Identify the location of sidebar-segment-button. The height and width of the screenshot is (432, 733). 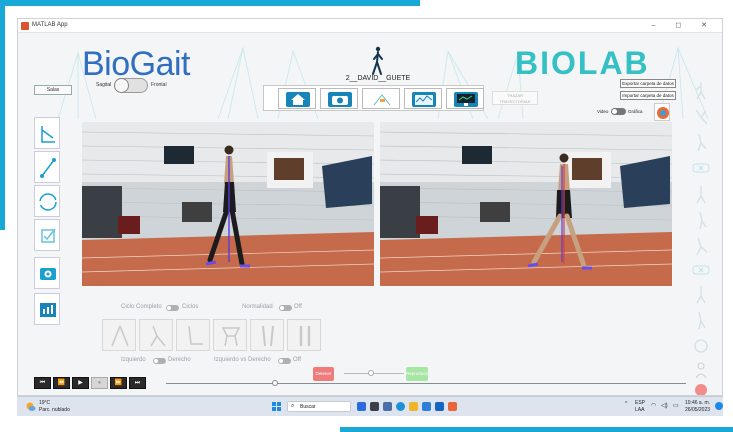
(47, 167).